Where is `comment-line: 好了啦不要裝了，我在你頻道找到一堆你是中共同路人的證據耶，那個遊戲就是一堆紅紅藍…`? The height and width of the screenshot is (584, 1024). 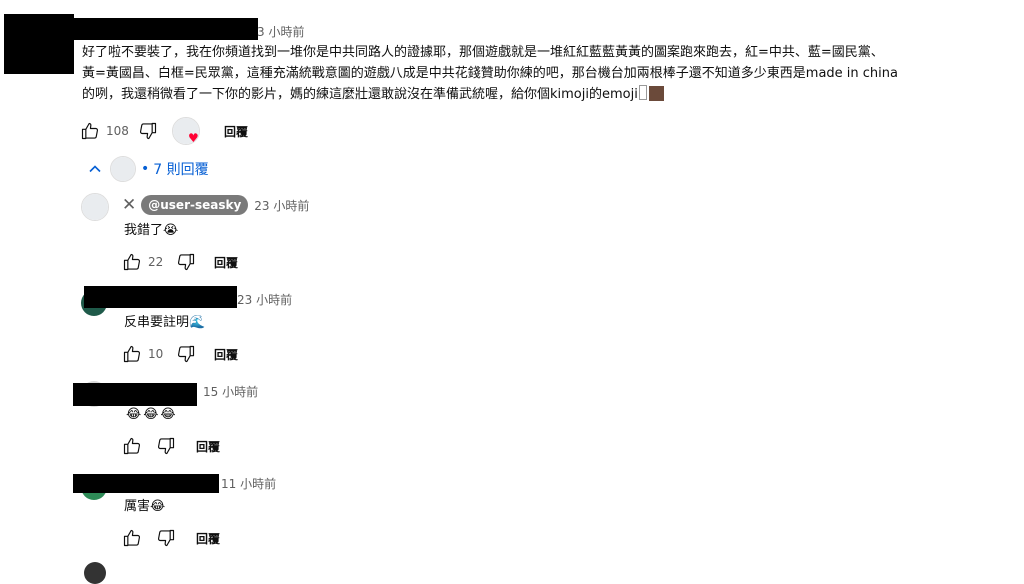
comment-line: 好了啦不要裝了，我在你頻道找到一堆你是中共同路人的證據耶，那個遊戲就是一堆紅紅藍… is located at coordinates (483, 52).